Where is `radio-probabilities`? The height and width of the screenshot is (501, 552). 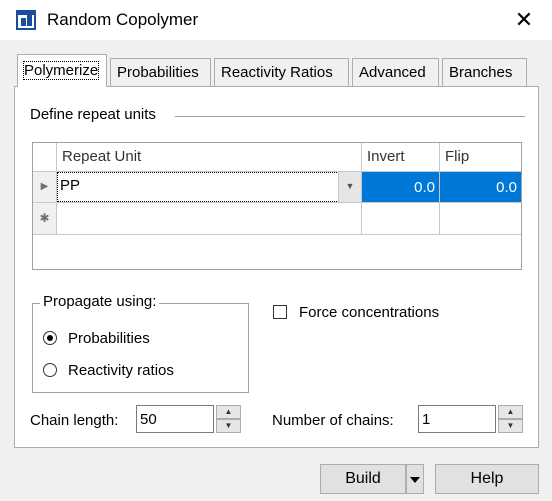
radio-probabilities is located at coordinates (50, 338).